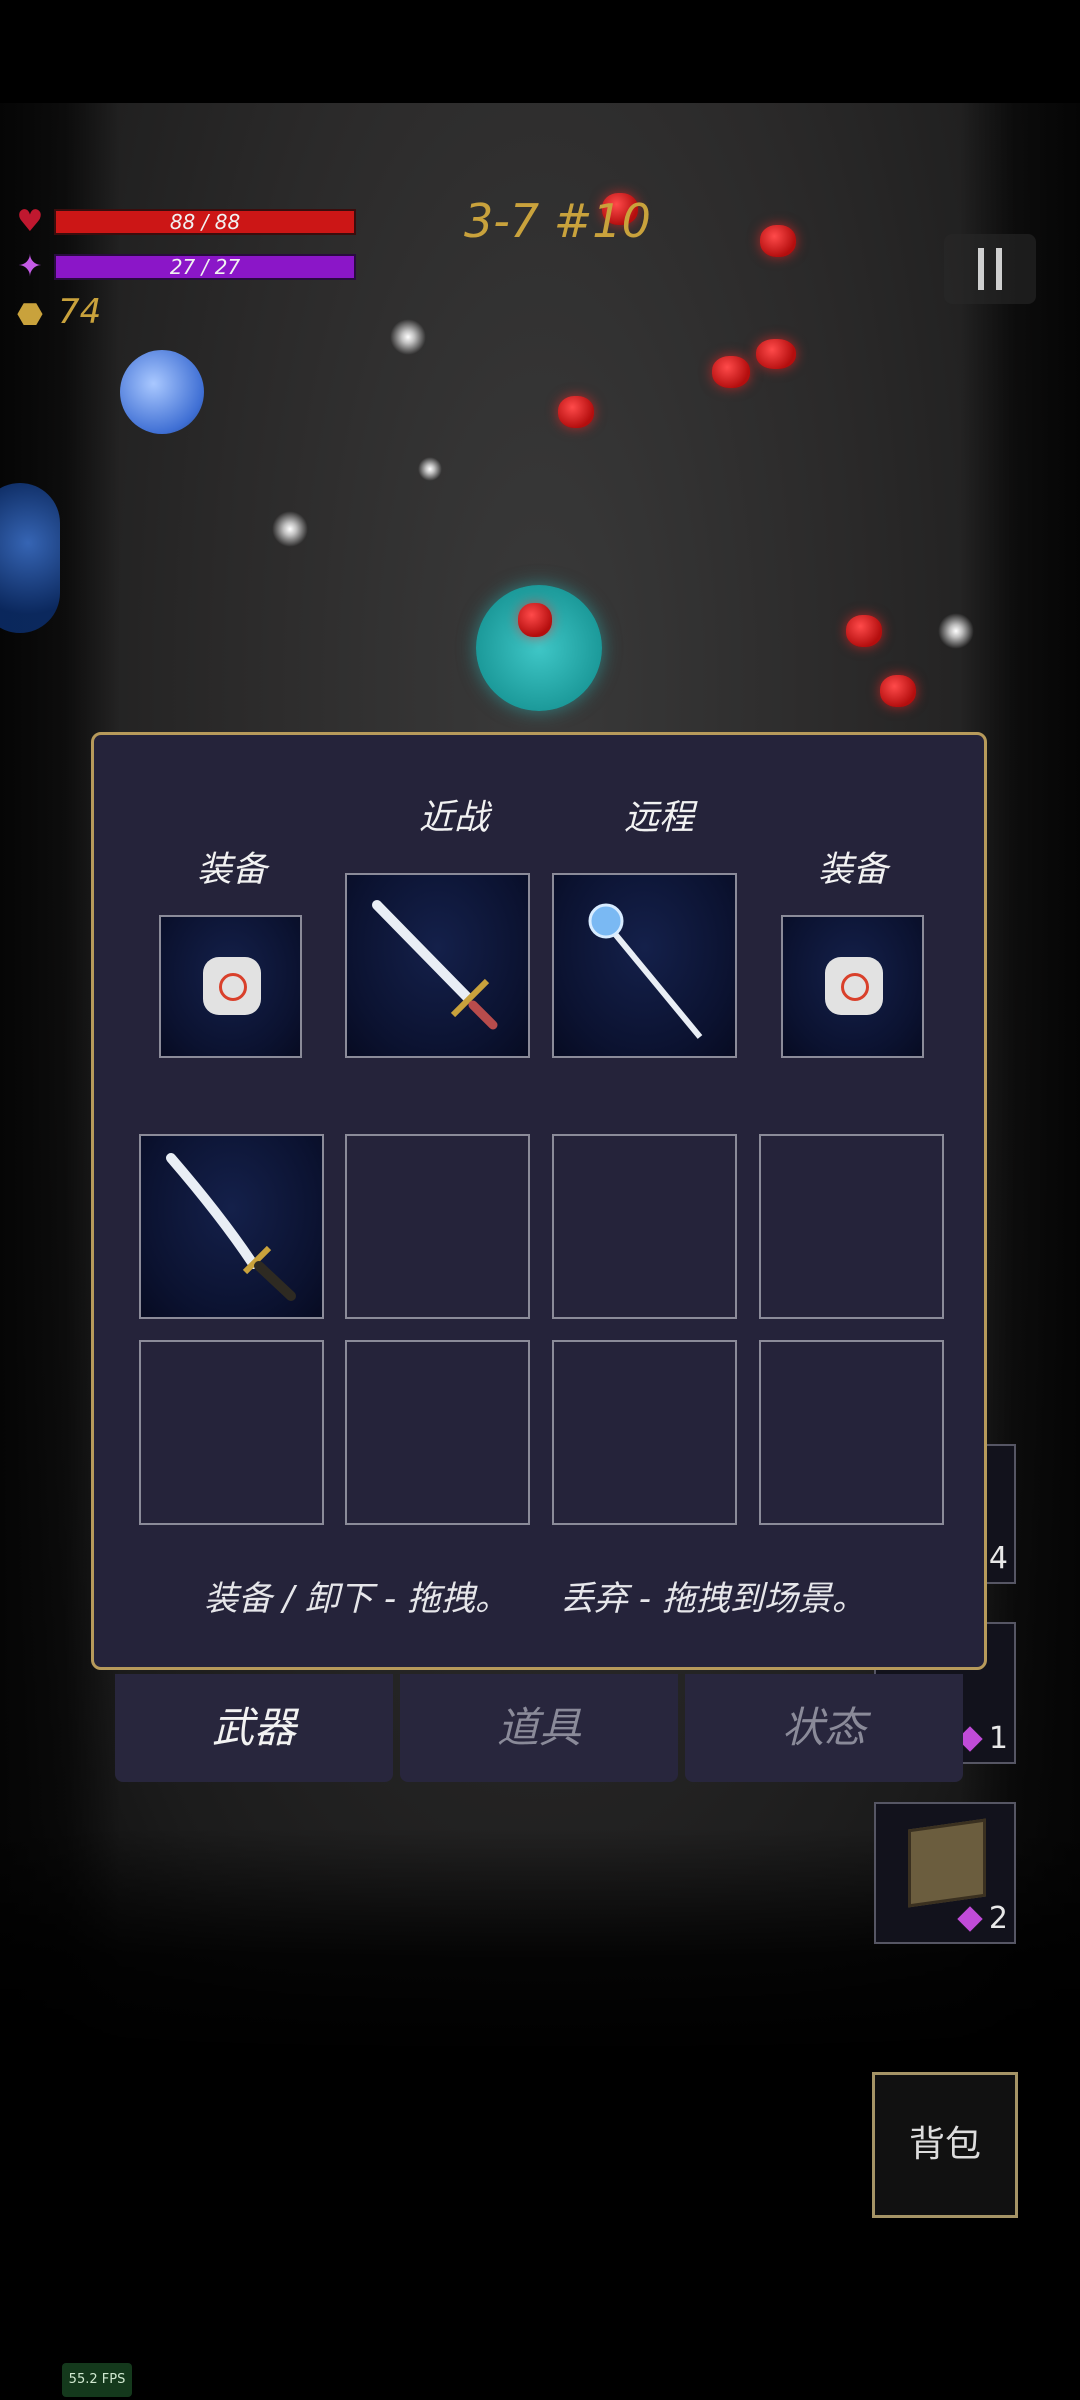  What do you see at coordinates (947, 1863) in the screenshot?
I see `rune-cube-icon` at bounding box center [947, 1863].